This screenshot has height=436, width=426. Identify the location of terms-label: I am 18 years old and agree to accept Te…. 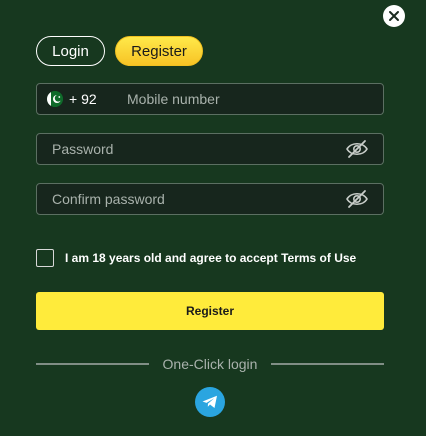
(211, 258).